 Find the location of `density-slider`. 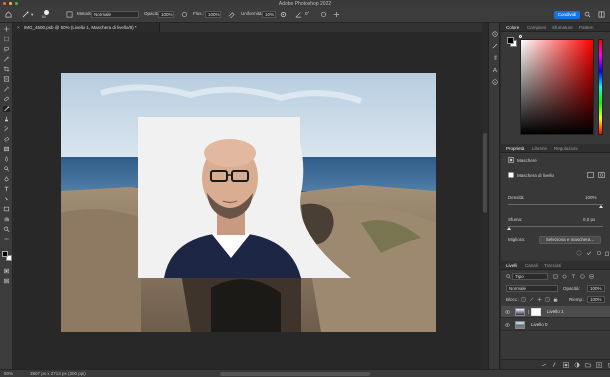

density-slider is located at coordinates (555, 204).